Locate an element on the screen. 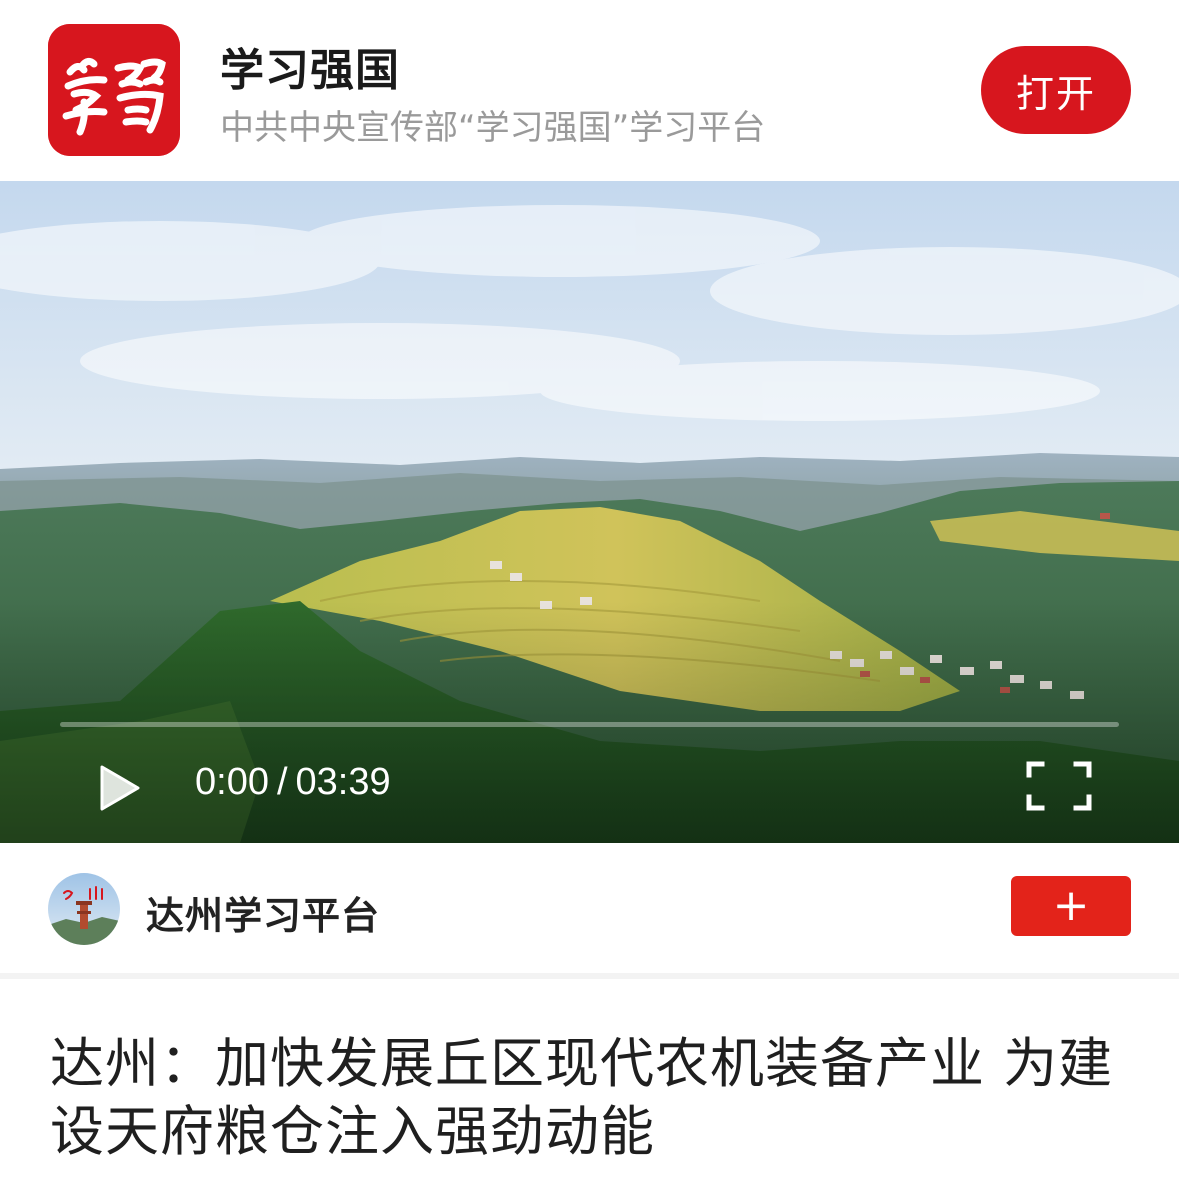 This screenshot has width=1179, height=1194. article-title: 达州：加快发展丘区现代农机装备产业 为建设天府粮仓注入强劲动能 is located at coordinates (582, 1097).